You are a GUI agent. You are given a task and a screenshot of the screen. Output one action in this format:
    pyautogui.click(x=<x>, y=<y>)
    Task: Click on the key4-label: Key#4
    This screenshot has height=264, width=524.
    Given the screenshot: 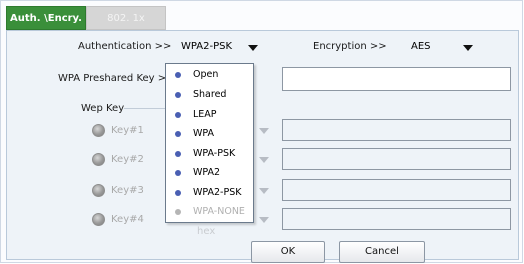 What is the action you would take?
    pyautogui.click(x=127, y=219)
    